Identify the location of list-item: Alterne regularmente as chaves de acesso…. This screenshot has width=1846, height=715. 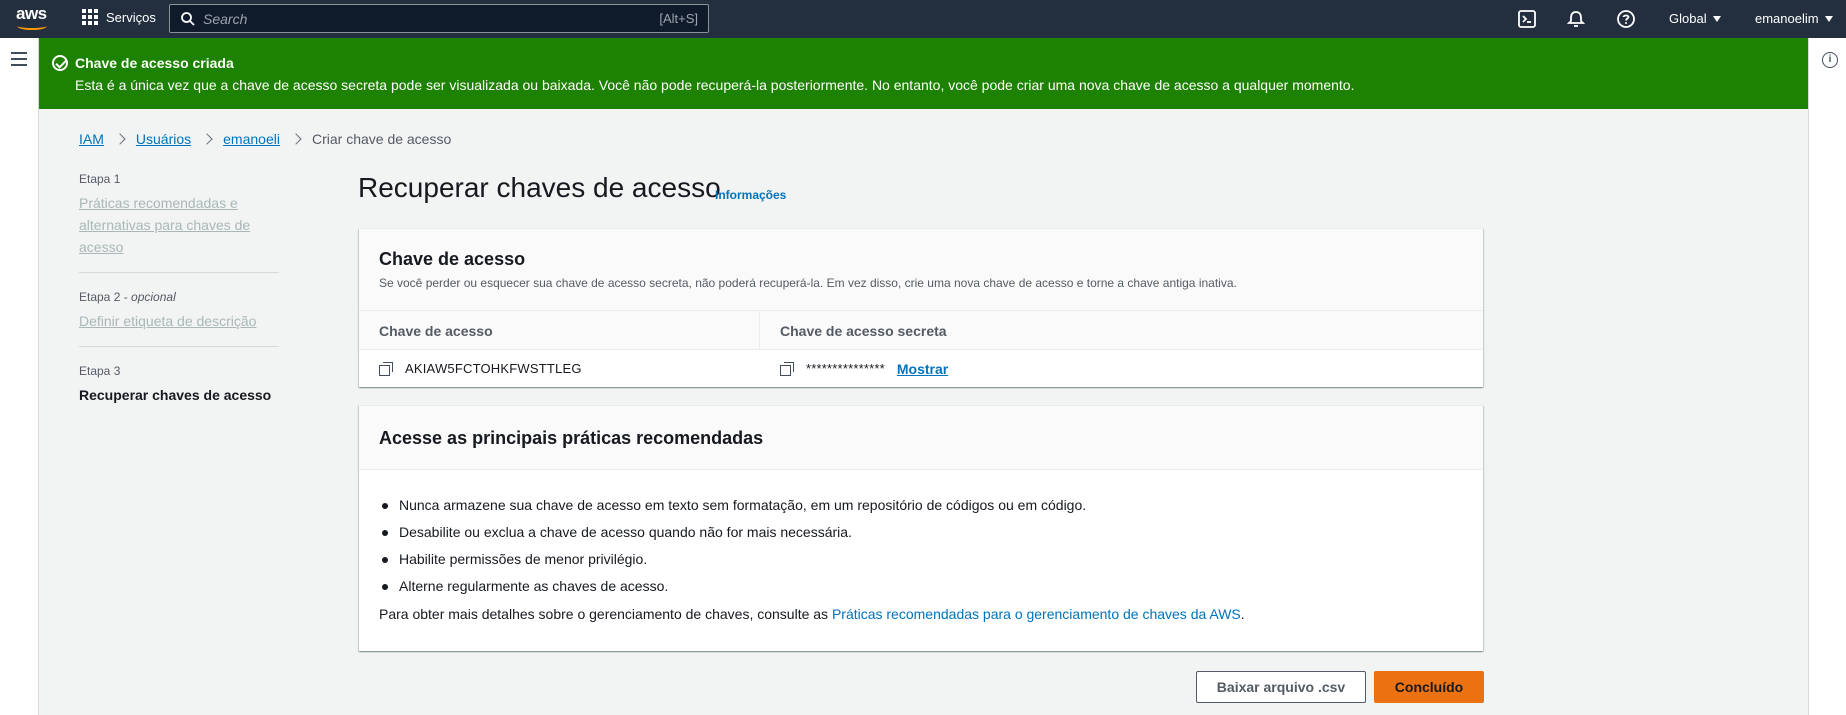
(921, 586).